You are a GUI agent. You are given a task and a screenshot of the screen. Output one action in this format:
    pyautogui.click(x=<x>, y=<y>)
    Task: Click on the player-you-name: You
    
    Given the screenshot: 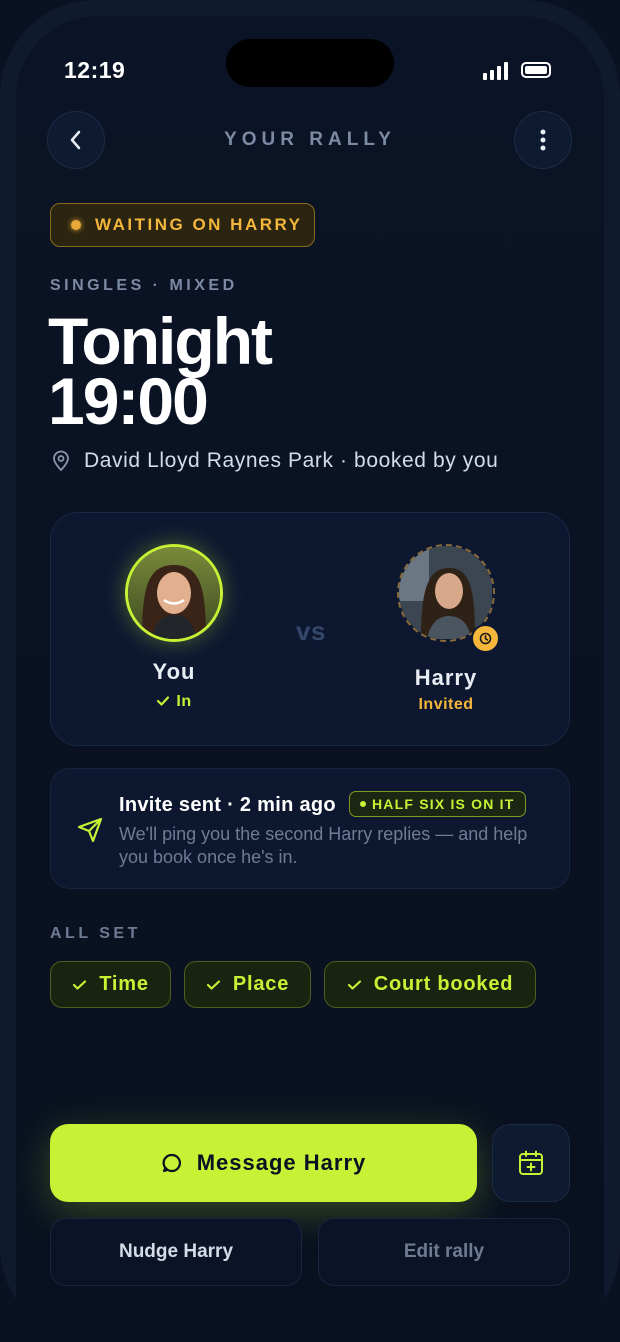 What is the action you would take?
    pyautogui.click(x=174, y=671)
    